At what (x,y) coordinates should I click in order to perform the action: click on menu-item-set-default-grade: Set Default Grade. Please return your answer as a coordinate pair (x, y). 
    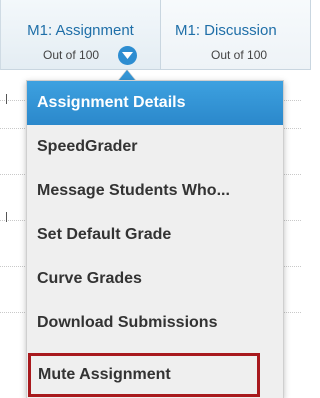
    Looking at the image, I should click on (155, 235).